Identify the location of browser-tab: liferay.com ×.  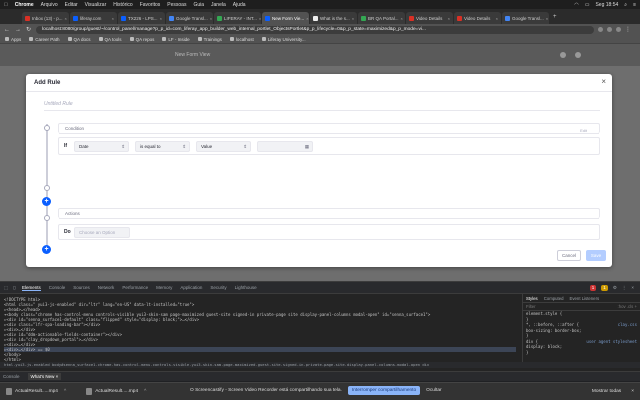
(93, 18).